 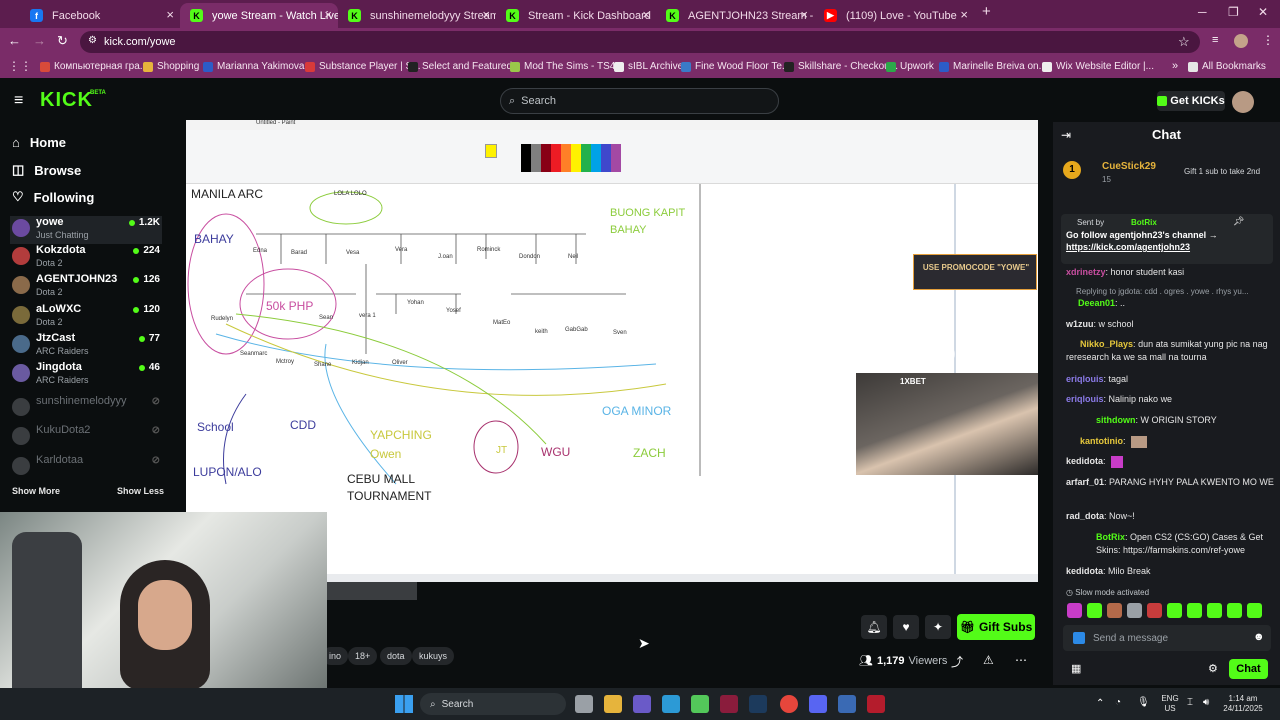 I want to click on nav-browse: ◫ Browse, so click(x=46, y=170).